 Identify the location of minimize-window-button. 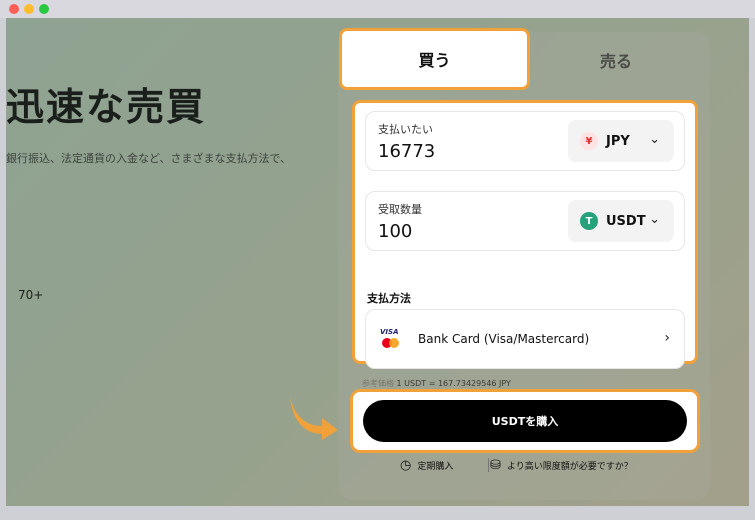
(29, 9).